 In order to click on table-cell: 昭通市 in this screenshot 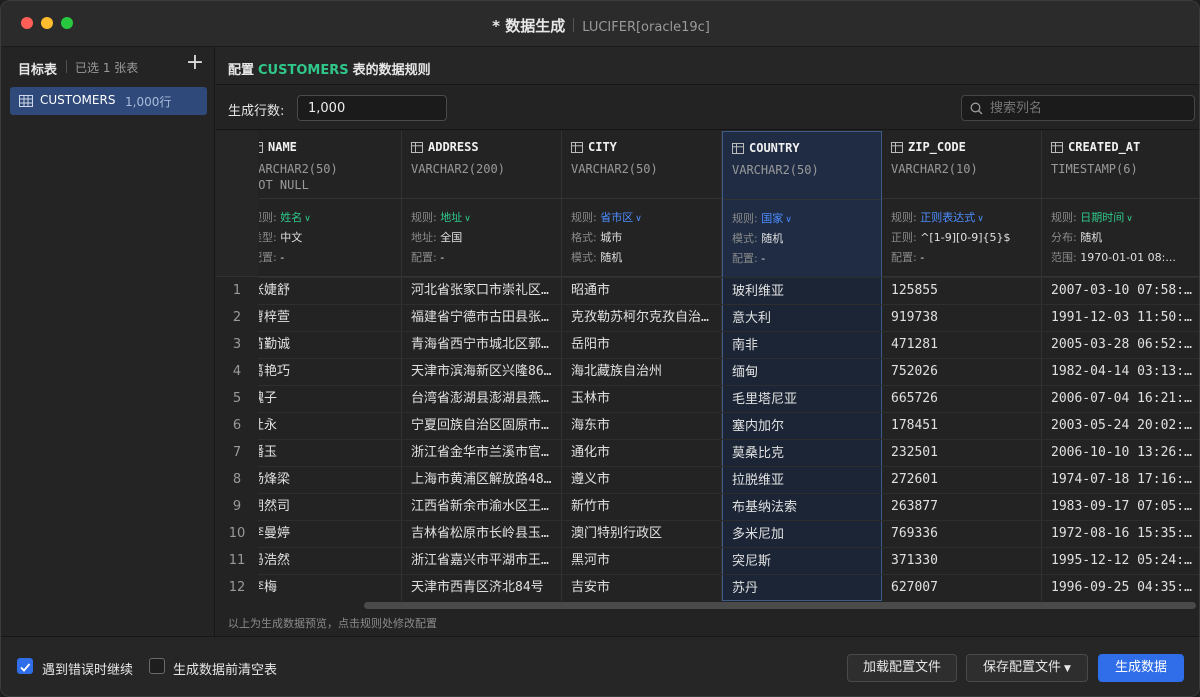, I will do `click(591, 290)`.